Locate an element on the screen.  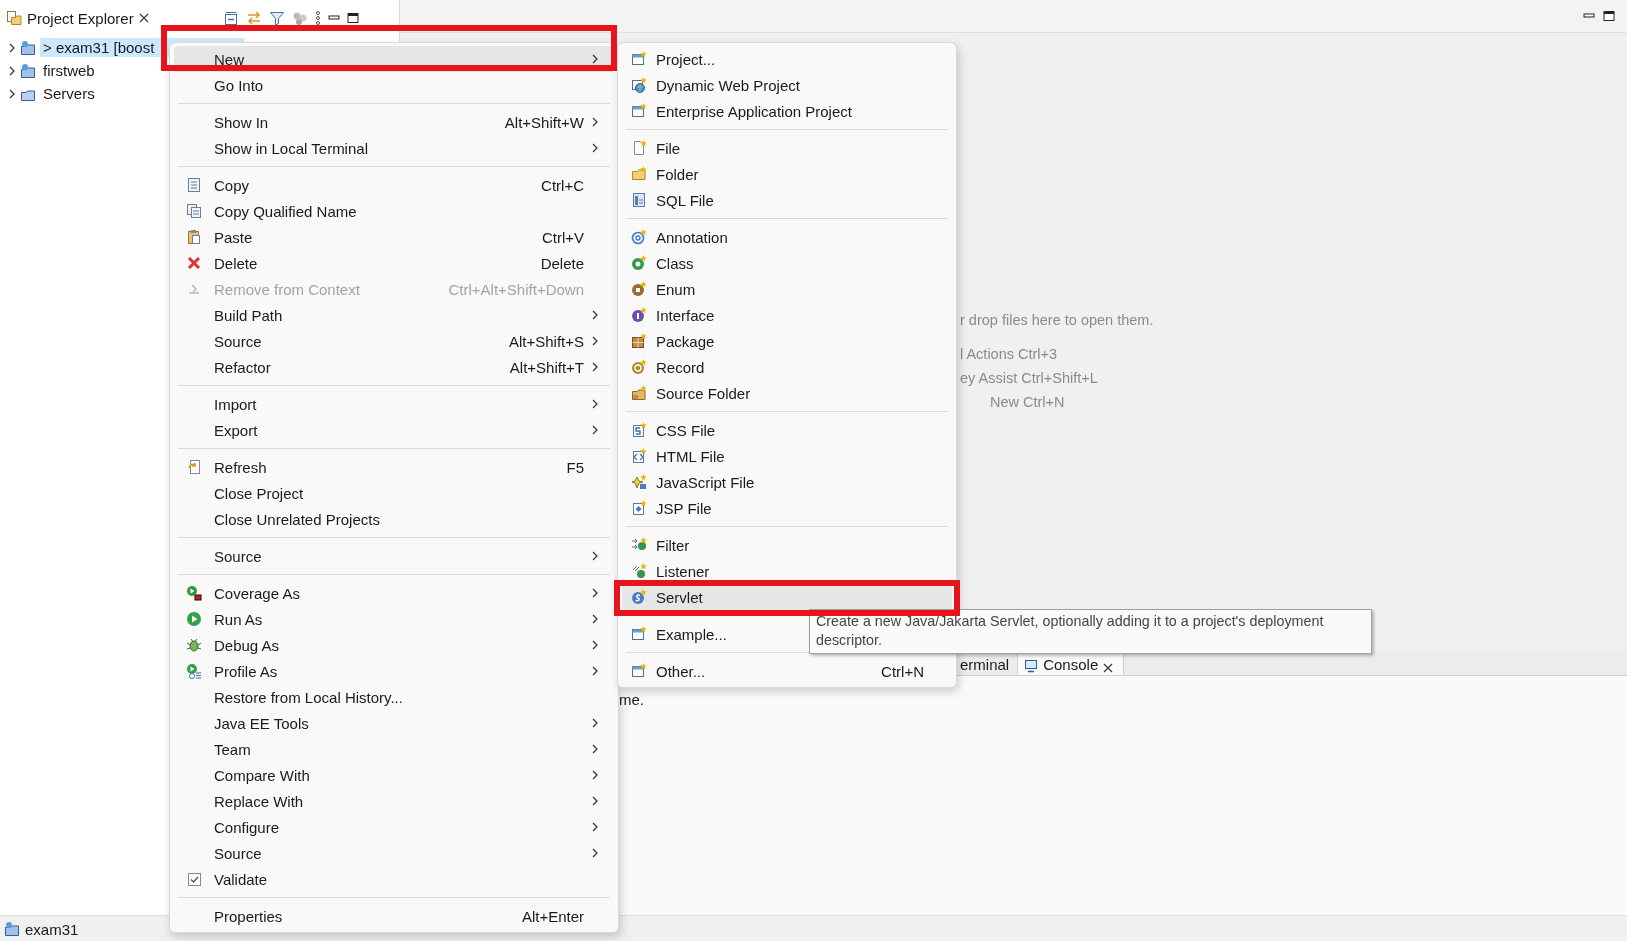
shortcut-label: Ctrl+Alt+Shift+Down is located at coordinates (516, 289).